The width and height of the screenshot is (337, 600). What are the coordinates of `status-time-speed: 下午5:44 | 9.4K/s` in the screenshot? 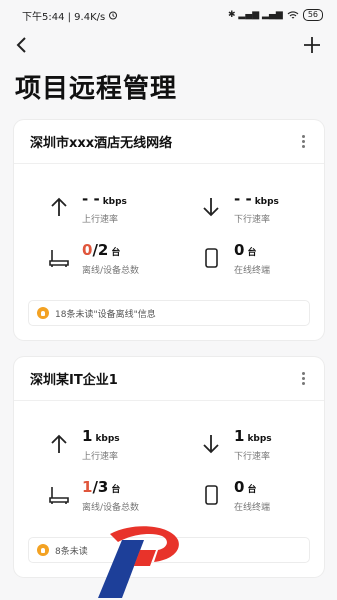 It's located at (70, 15).